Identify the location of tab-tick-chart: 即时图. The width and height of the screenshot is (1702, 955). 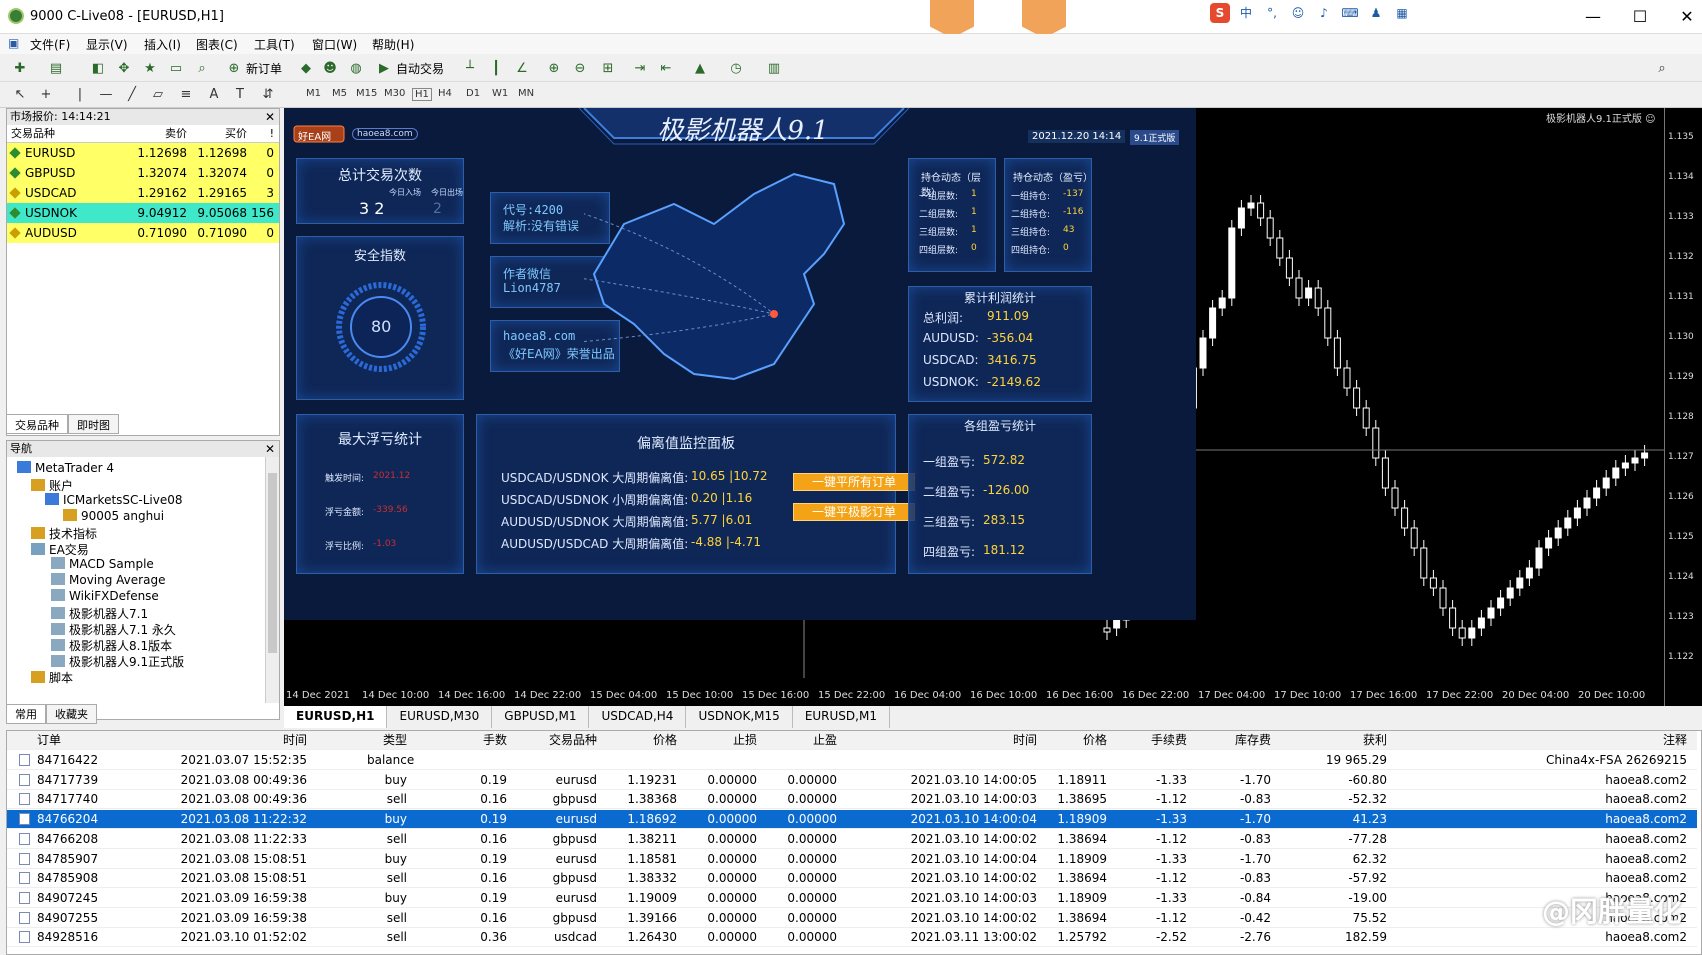
(93, 424).